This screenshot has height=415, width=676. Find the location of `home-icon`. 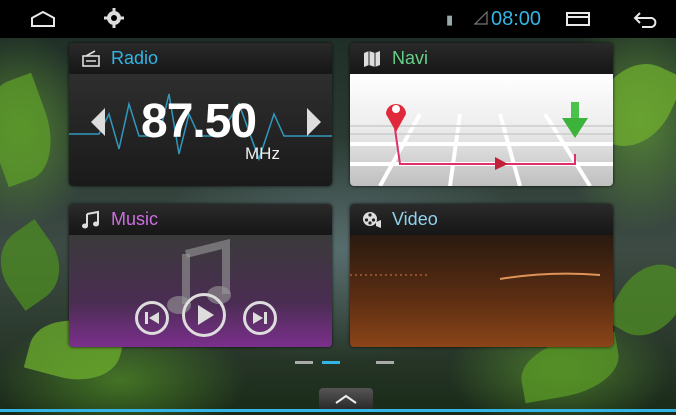

home-icon is located at coordinates (43, 19).